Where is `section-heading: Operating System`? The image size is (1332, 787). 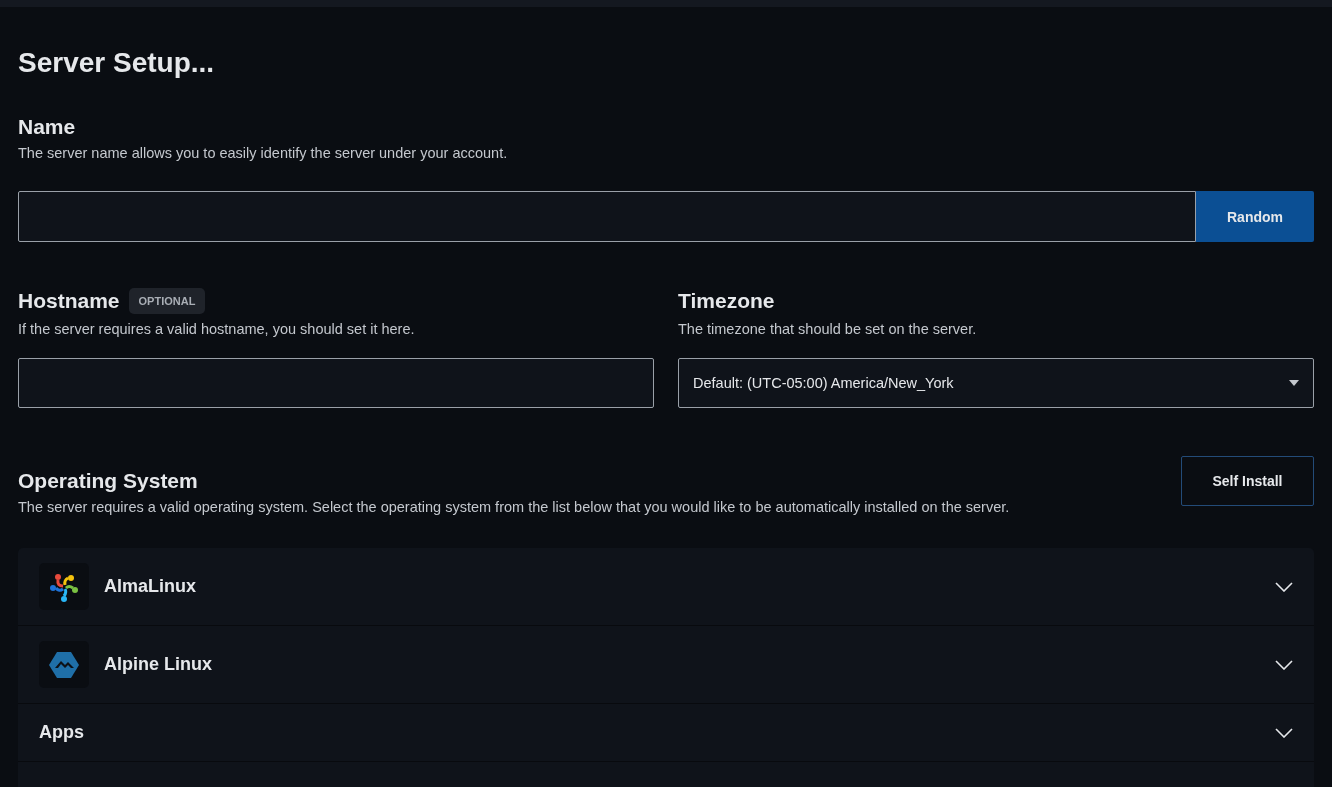
section-heading: Operating System is located at coordinates (108, 481).